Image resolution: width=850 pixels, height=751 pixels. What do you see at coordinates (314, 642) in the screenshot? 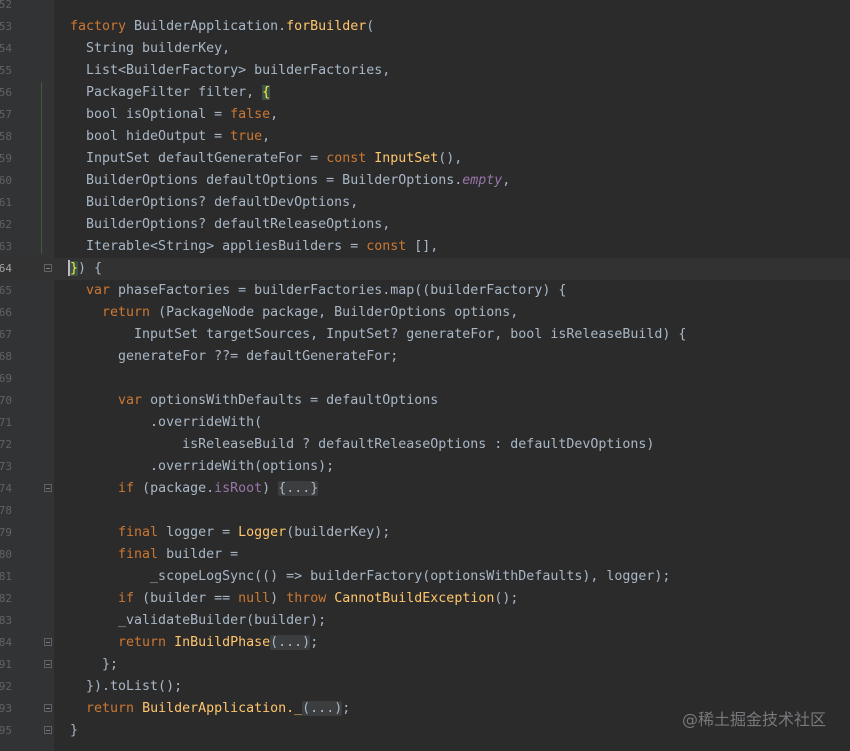
I see `code-token: ;` at bounding box center [314, 642].